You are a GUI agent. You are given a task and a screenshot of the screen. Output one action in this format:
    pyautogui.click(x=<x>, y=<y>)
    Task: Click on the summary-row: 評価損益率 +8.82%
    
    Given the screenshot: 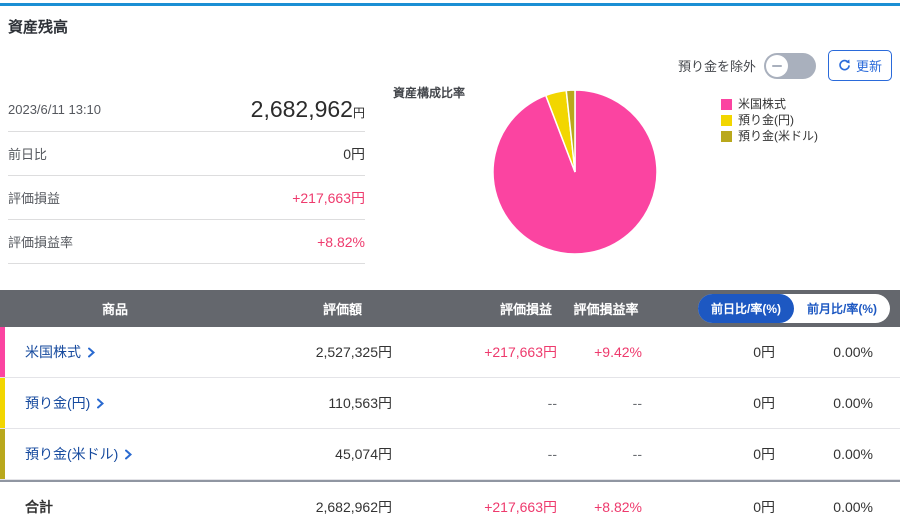 What is the action you would take?
    pyautogui.click(x=186, y=242)
    